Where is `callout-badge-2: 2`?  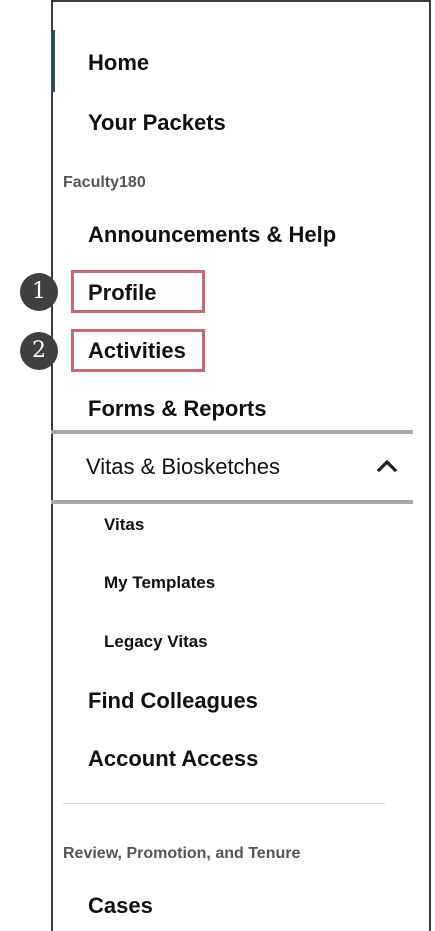
callout-badge-2: 2 is located at coordinates (39, 351).